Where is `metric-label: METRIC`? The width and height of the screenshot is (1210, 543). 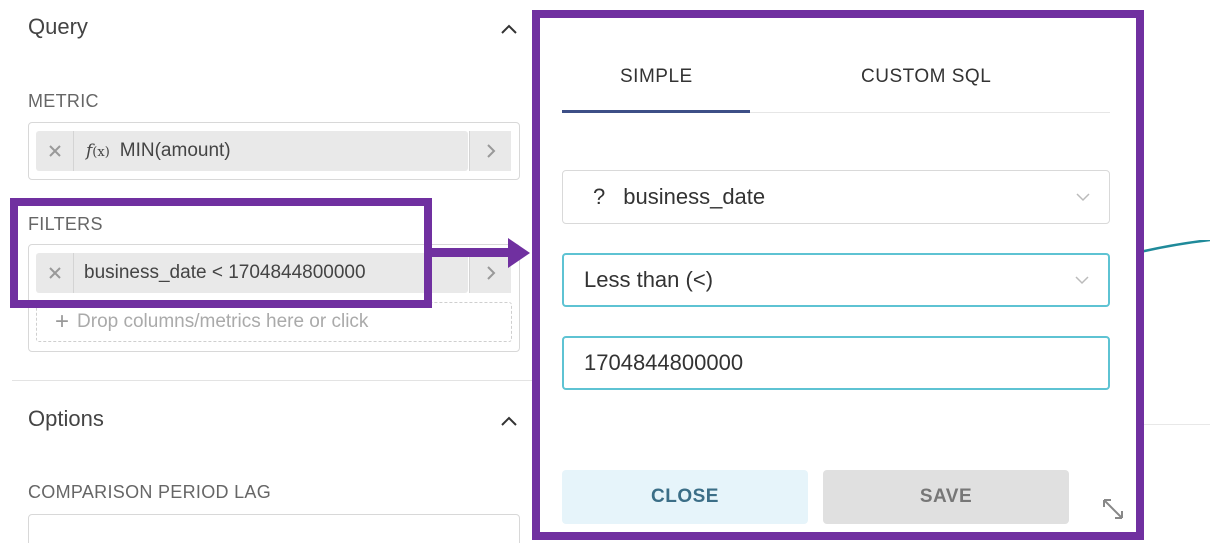 metric-label: METRIC is located at coordinates (63, 101).